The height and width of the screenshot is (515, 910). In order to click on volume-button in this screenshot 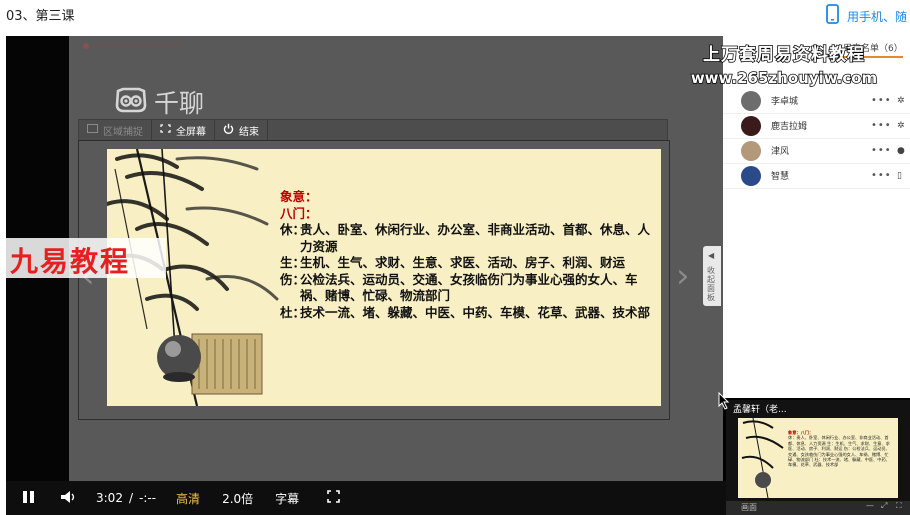, I will do `click(69, 498)`.